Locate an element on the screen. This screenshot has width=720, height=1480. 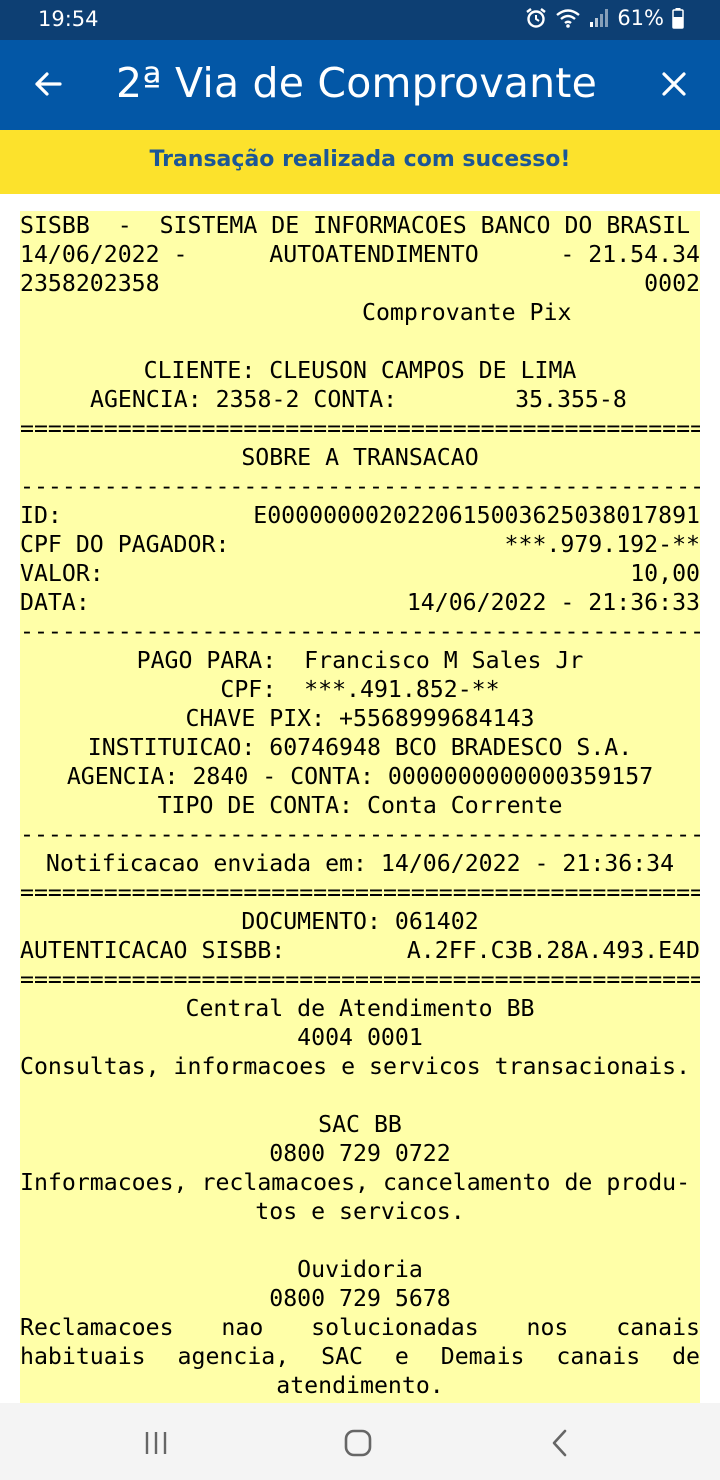
receipt-time: - 21.54.34 is located at coordinates (630, 254).